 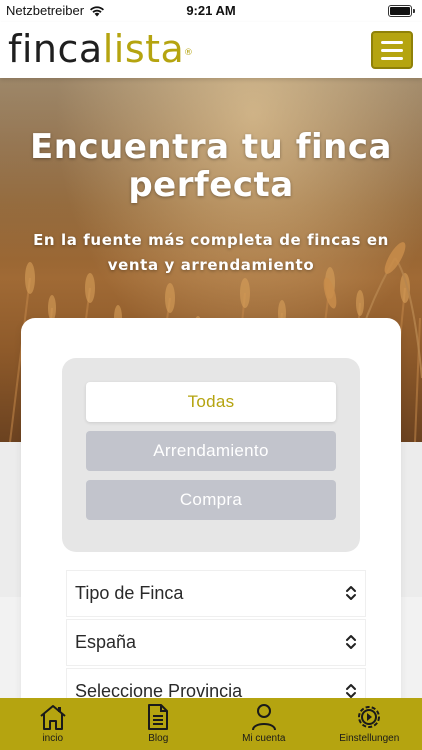 I want to click on tab-label: Blog, so click(x=158, y=738).